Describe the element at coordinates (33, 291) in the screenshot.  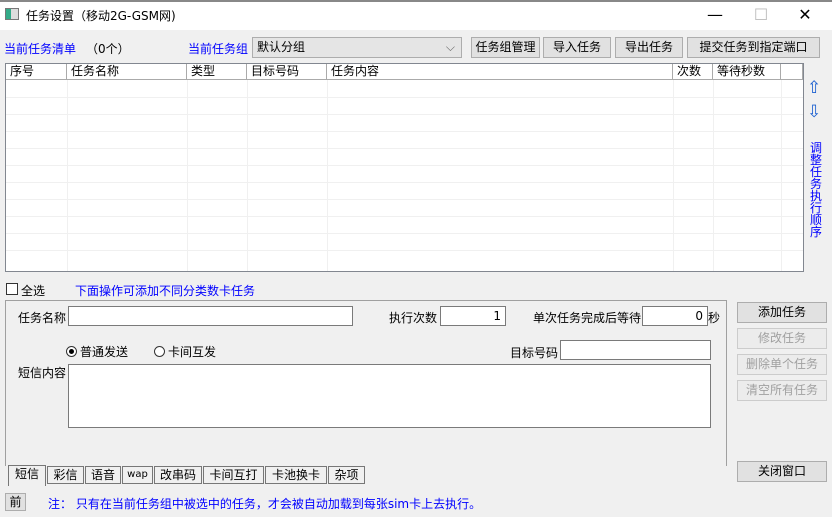
I see `select-all-label: 全选` at that location.